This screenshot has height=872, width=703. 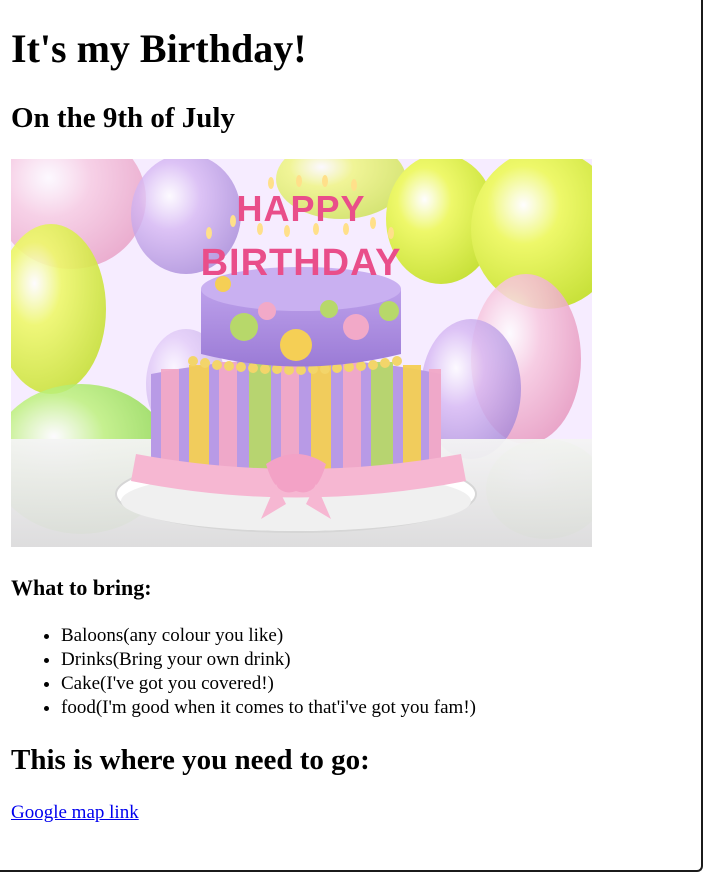 I want to click on candle-text-birthday: BIRTHDAY, so click(x=301, y=263).